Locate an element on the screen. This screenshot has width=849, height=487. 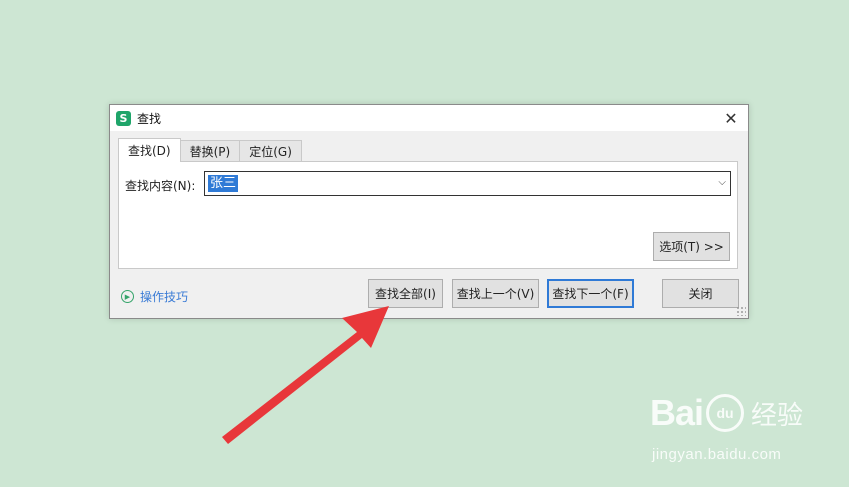
baidu-watermark: Bai du 经验 is located at coordinates (726, 413).